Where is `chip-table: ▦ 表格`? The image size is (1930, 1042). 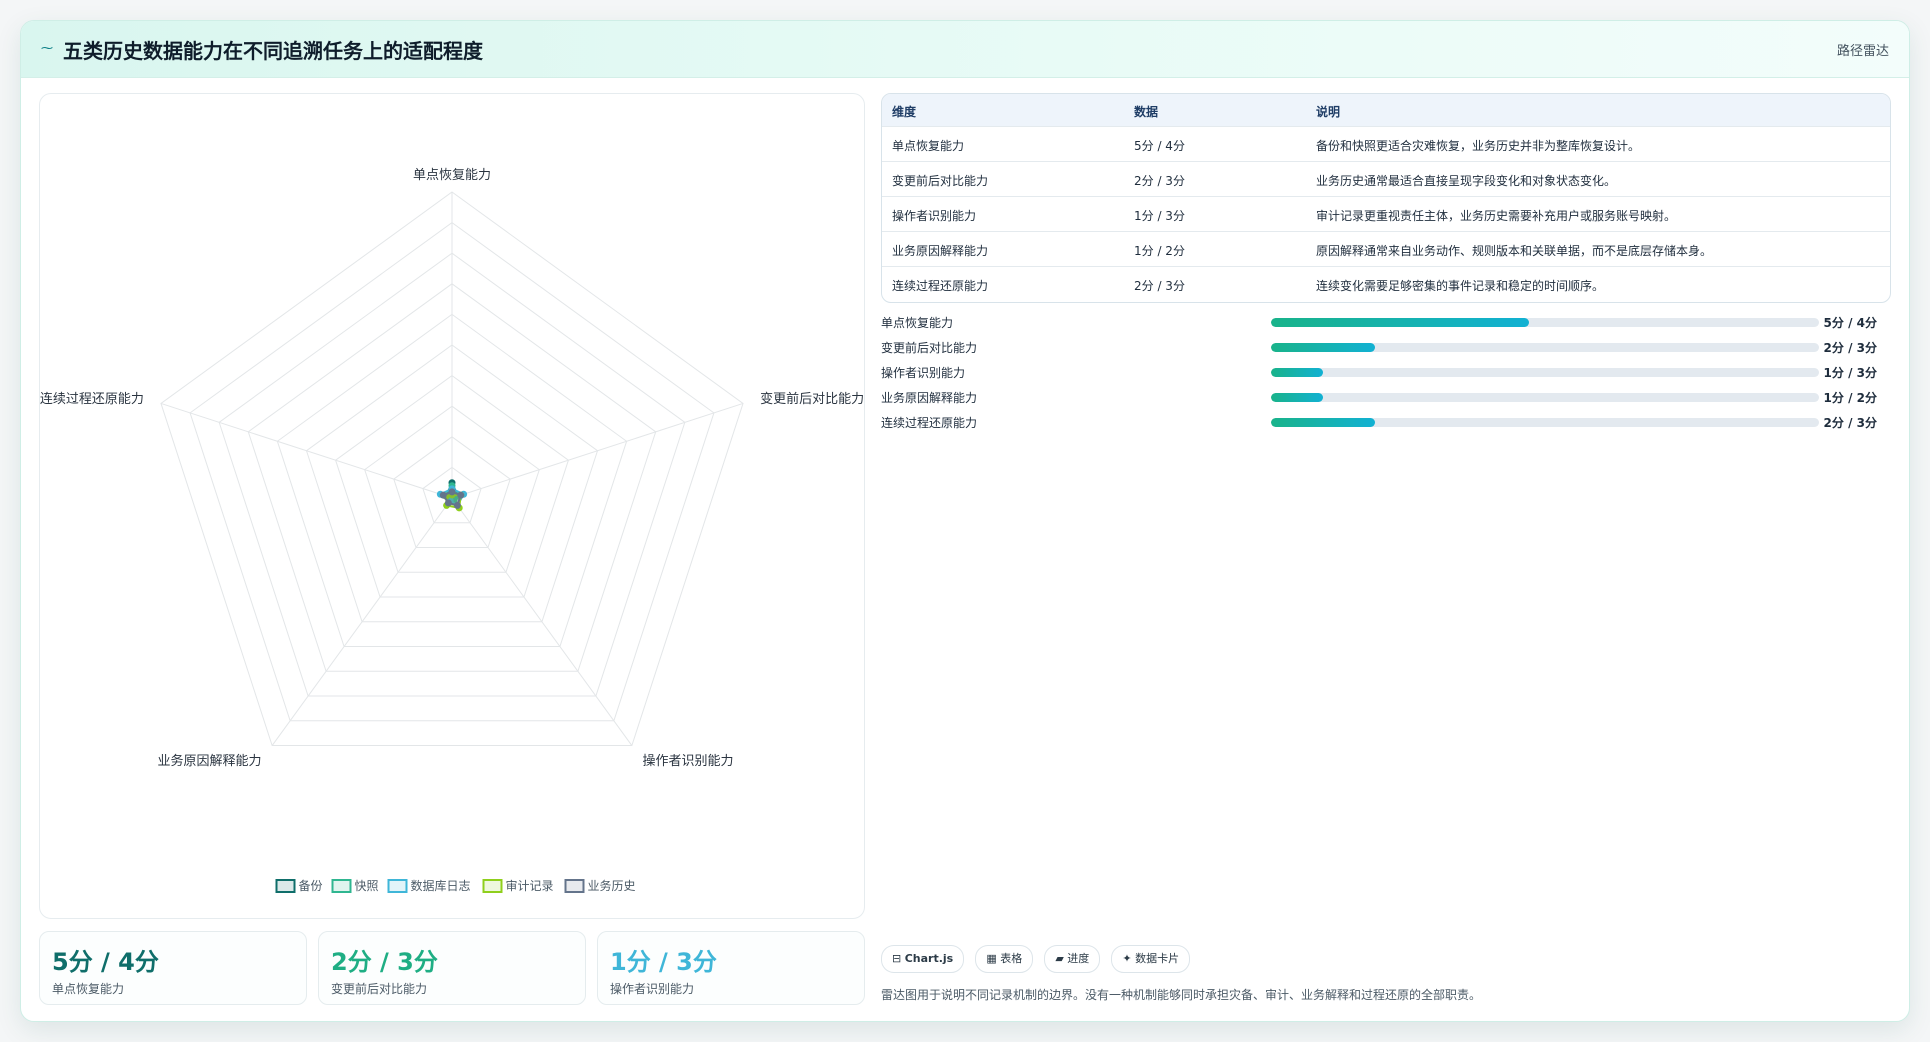 chip-table: ▦ 表格 is located at coordinates (1004, 959).